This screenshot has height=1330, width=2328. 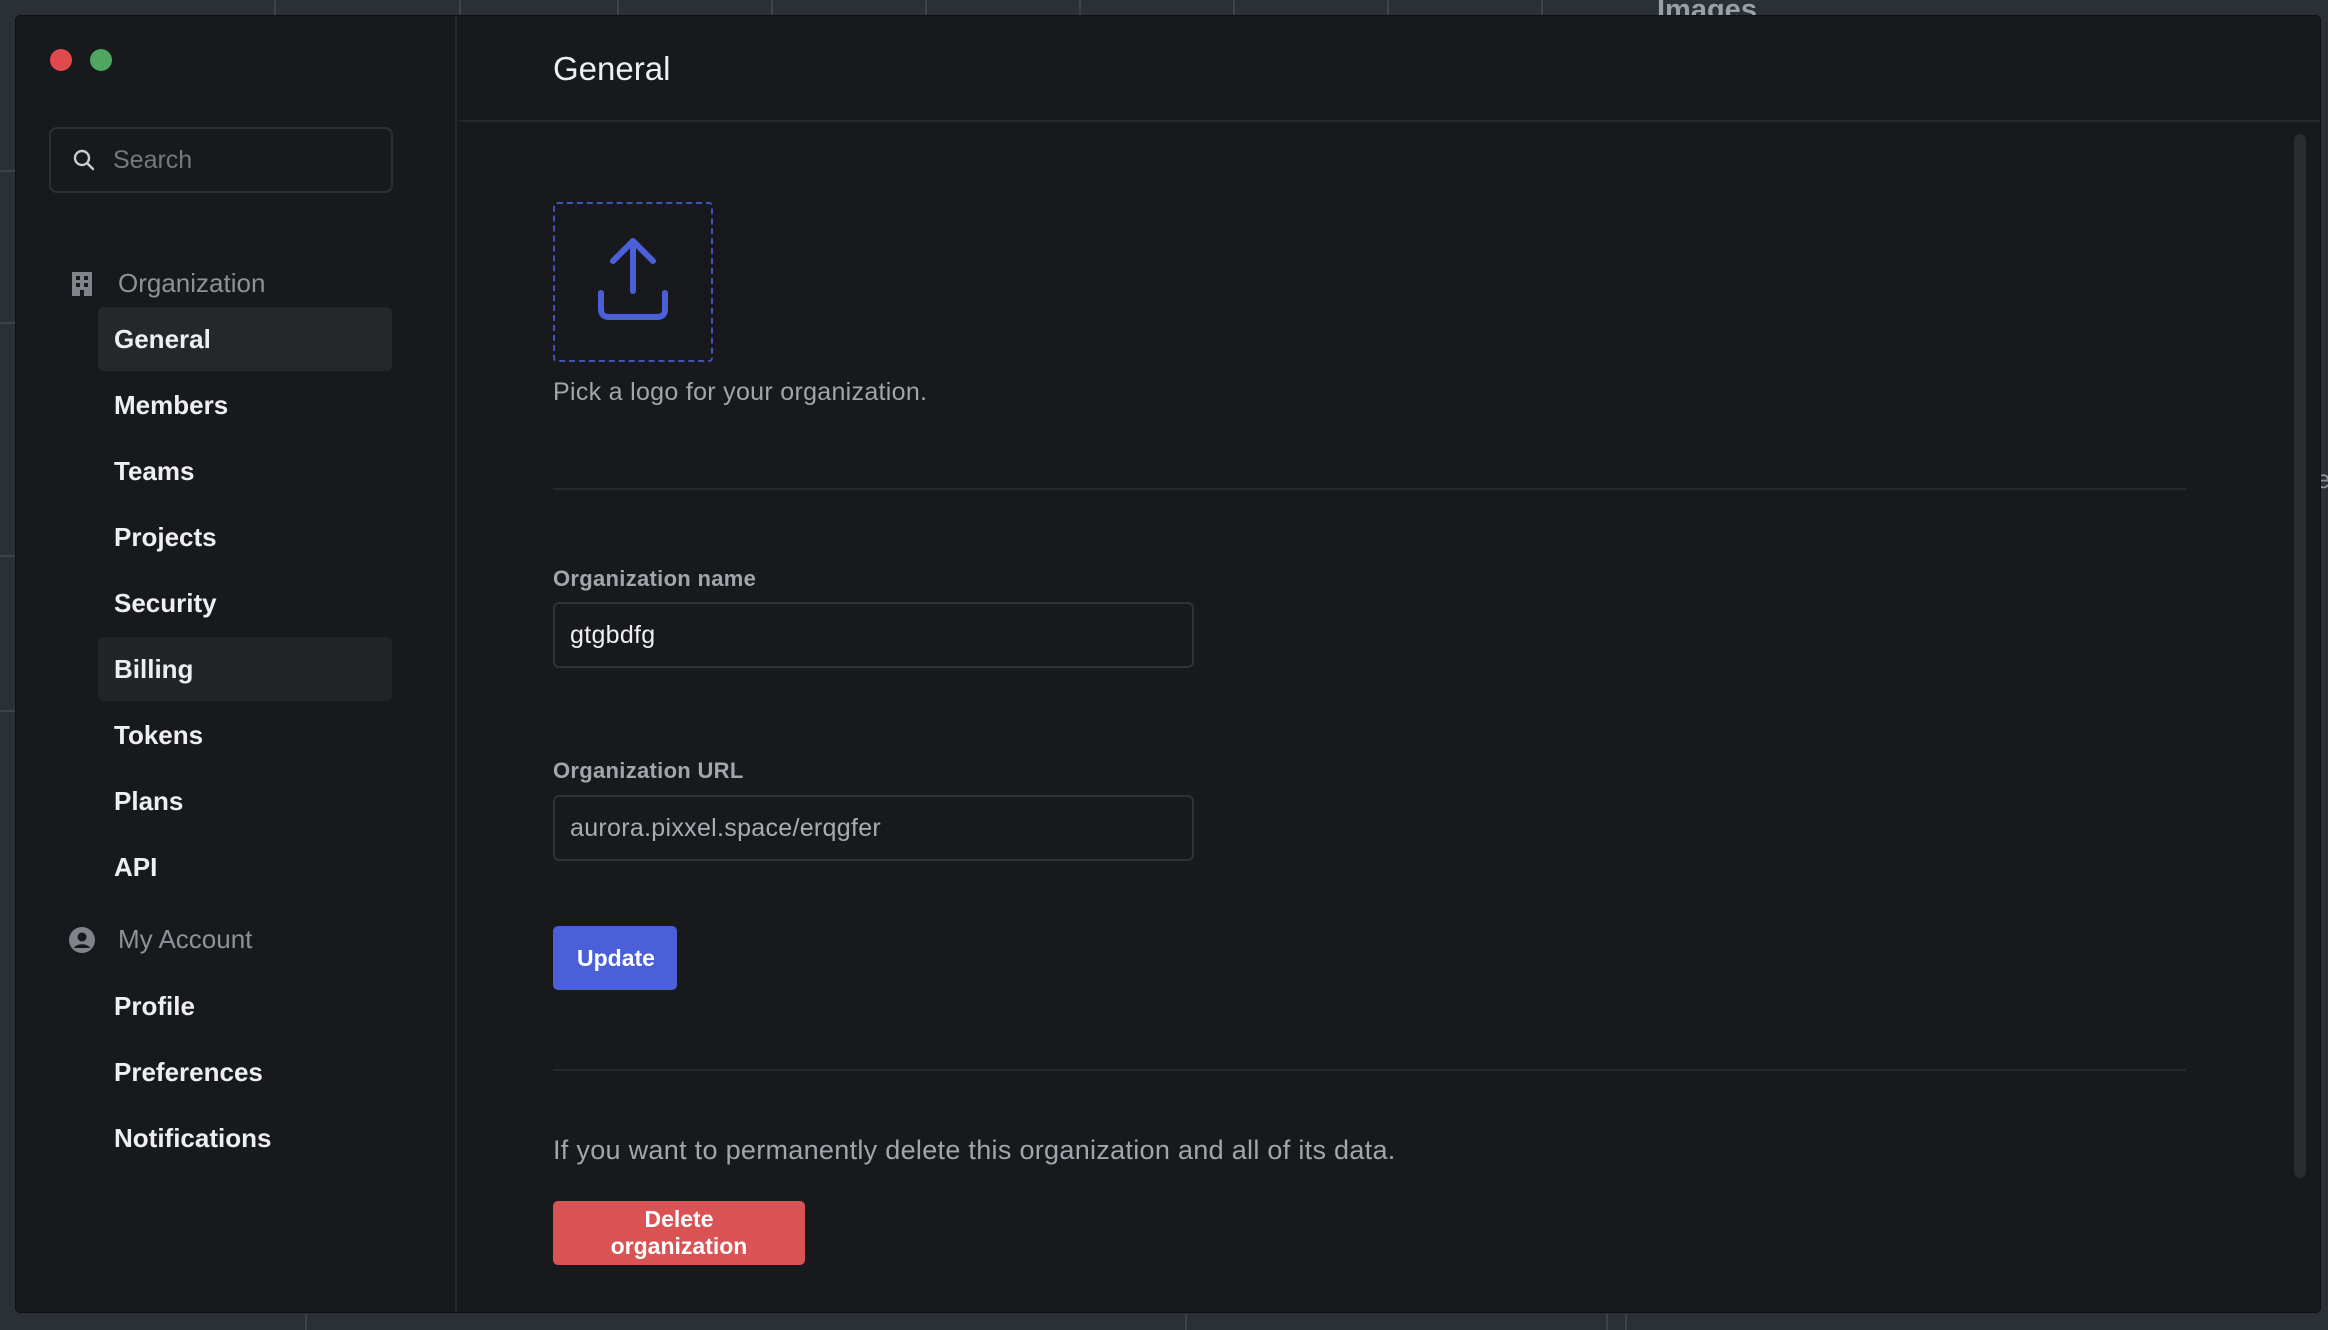 I want to click on sidebar-item-label: Tokens, so click(x=159, y=734).